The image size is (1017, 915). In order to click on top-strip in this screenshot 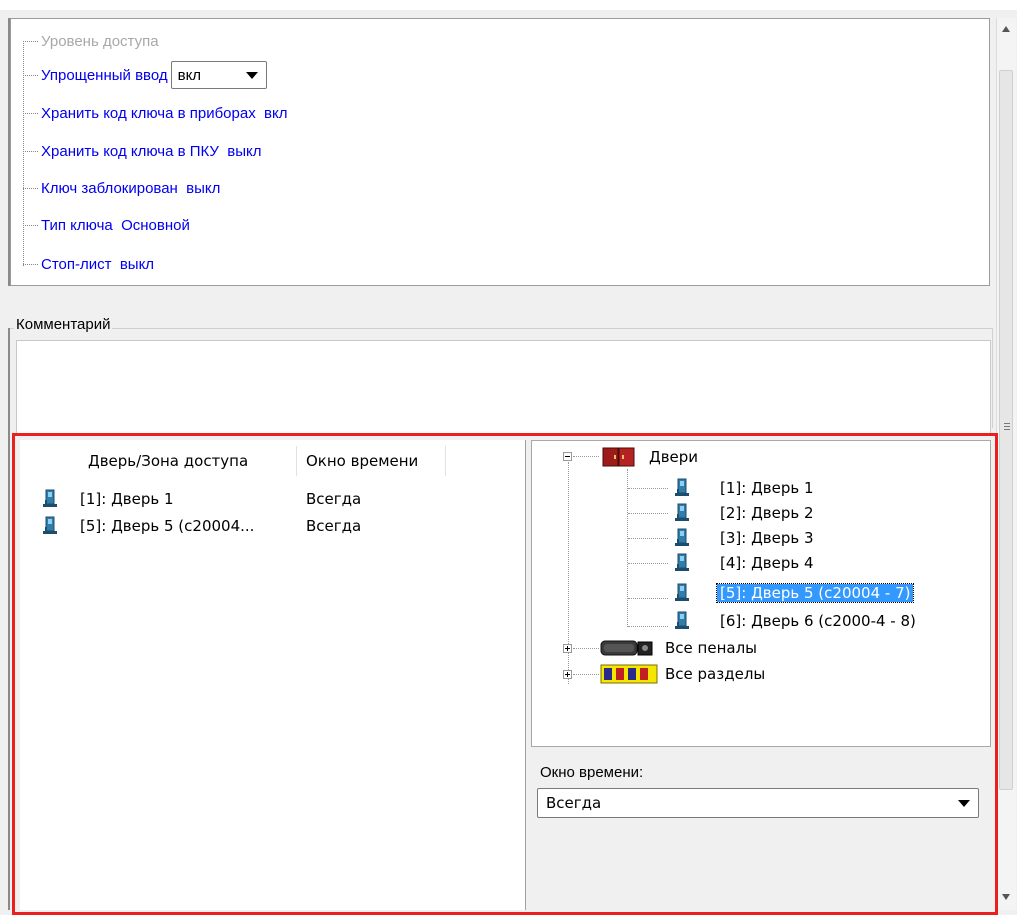, I will do `click(508, 5)`.